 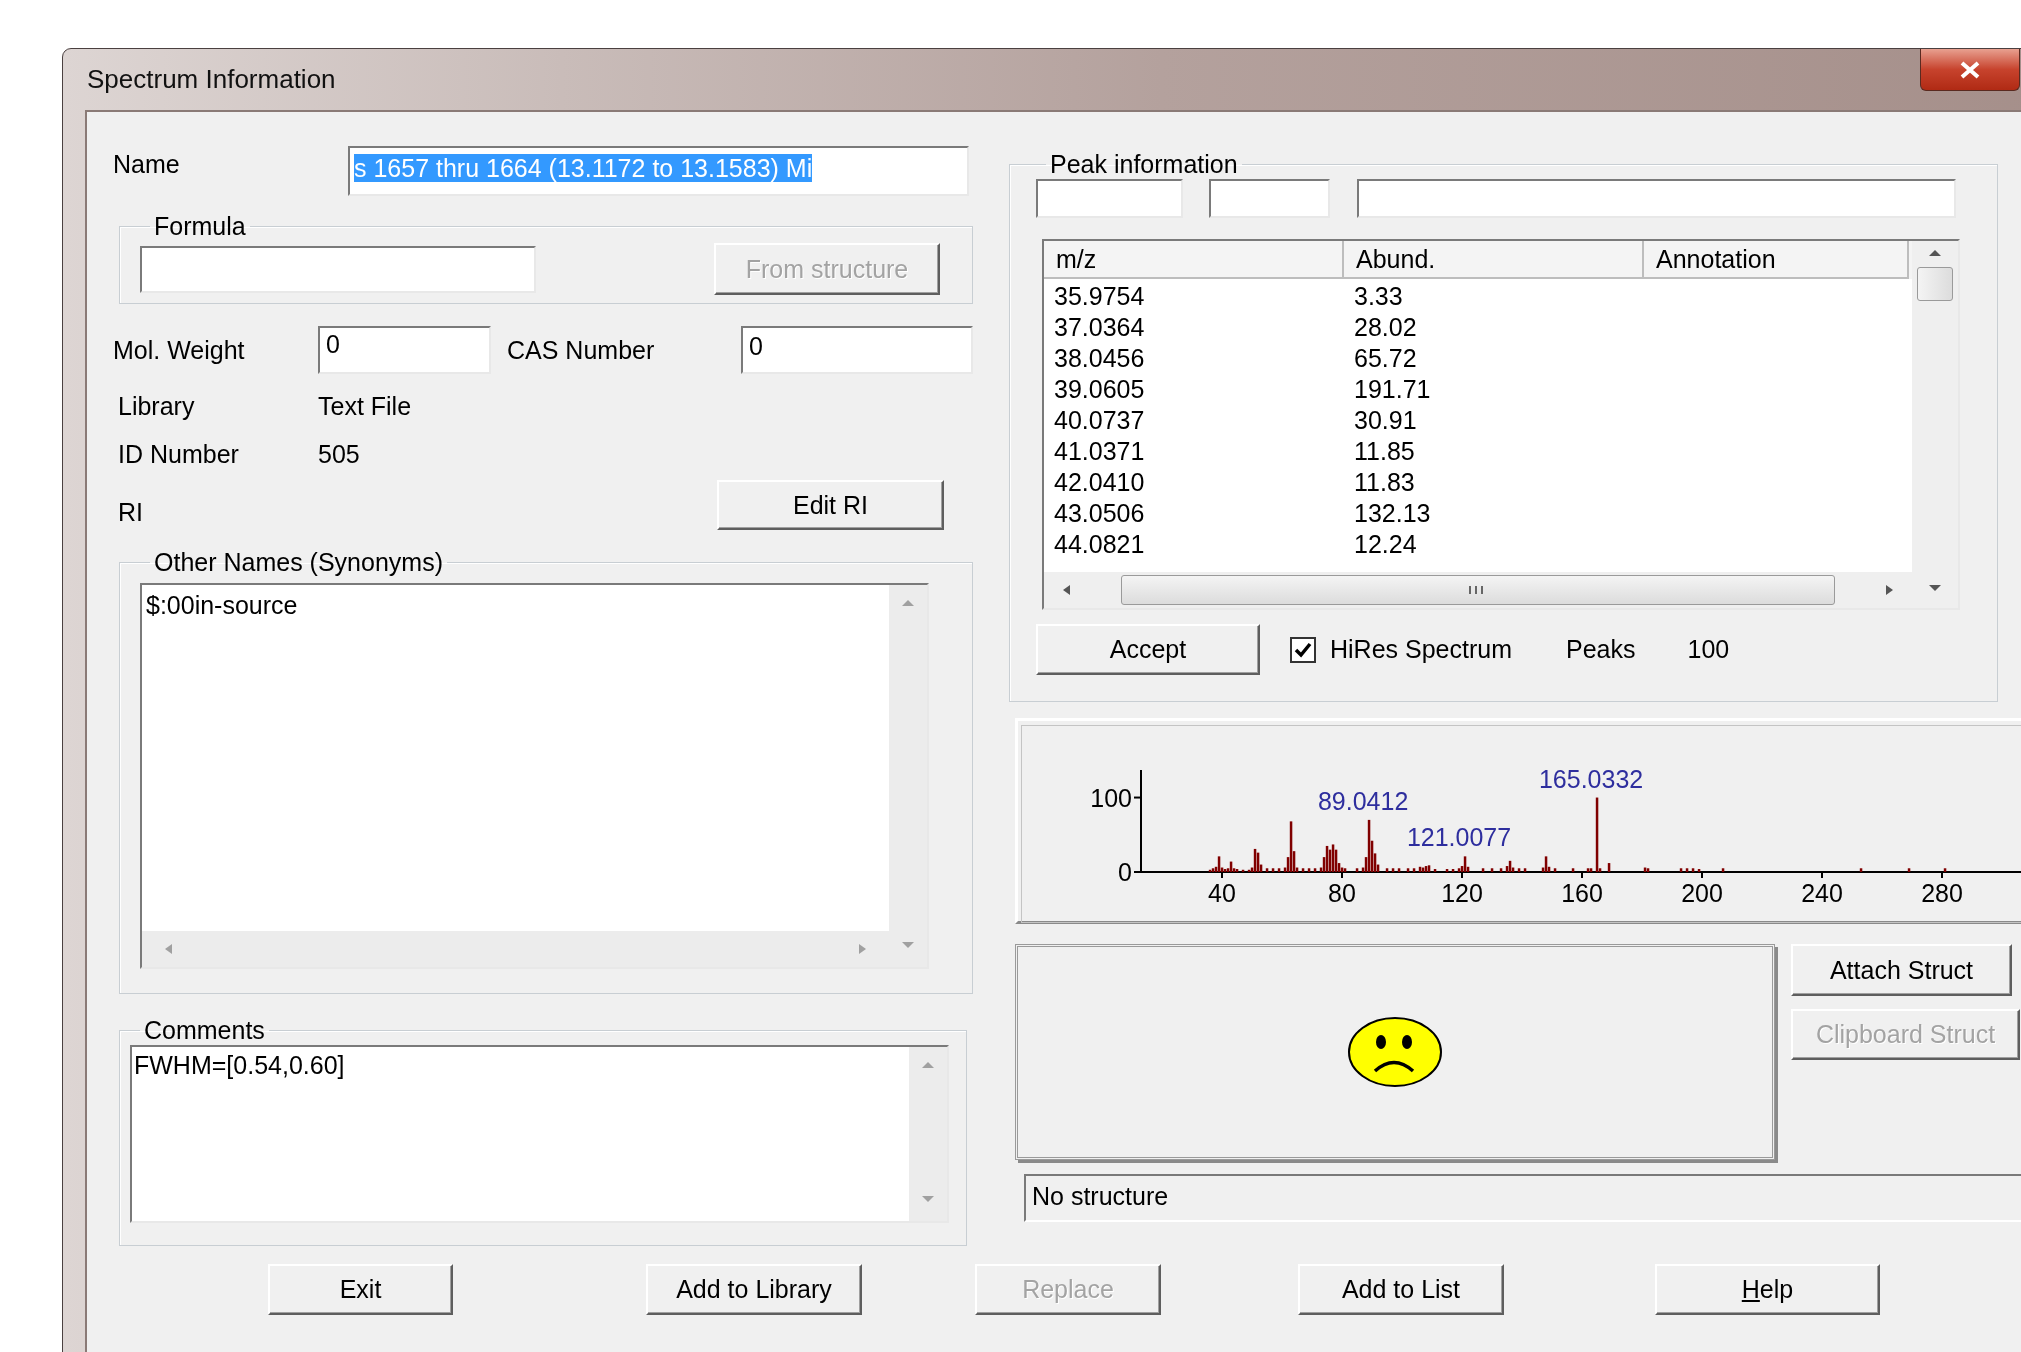 I want to click on cas-number-field: 0, so click(x=857, y=350).